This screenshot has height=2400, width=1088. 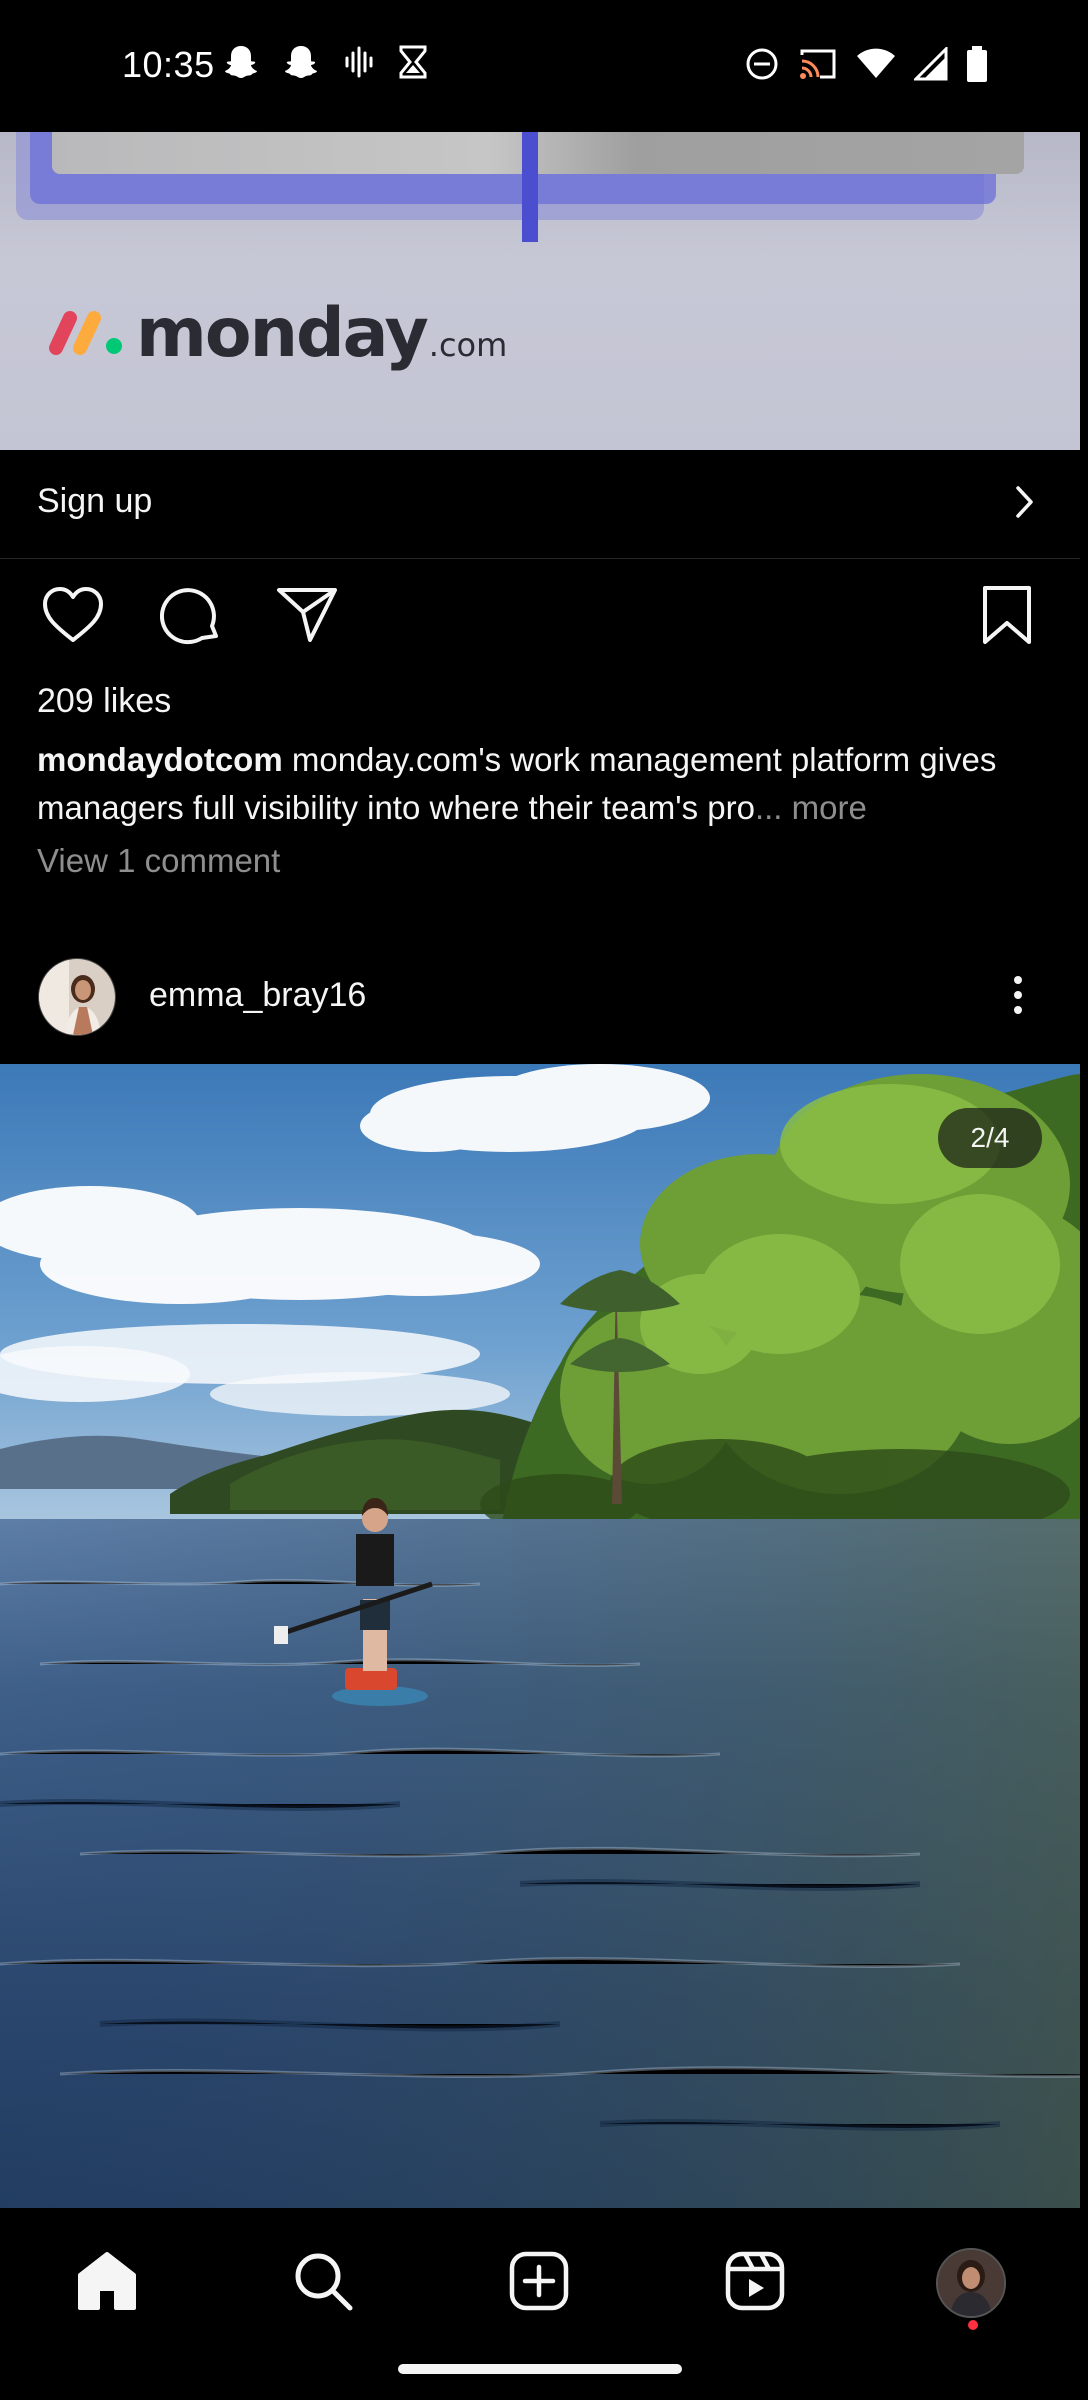 I want to click on sign-up-cta: Sign up, so click(x=540, y=504).